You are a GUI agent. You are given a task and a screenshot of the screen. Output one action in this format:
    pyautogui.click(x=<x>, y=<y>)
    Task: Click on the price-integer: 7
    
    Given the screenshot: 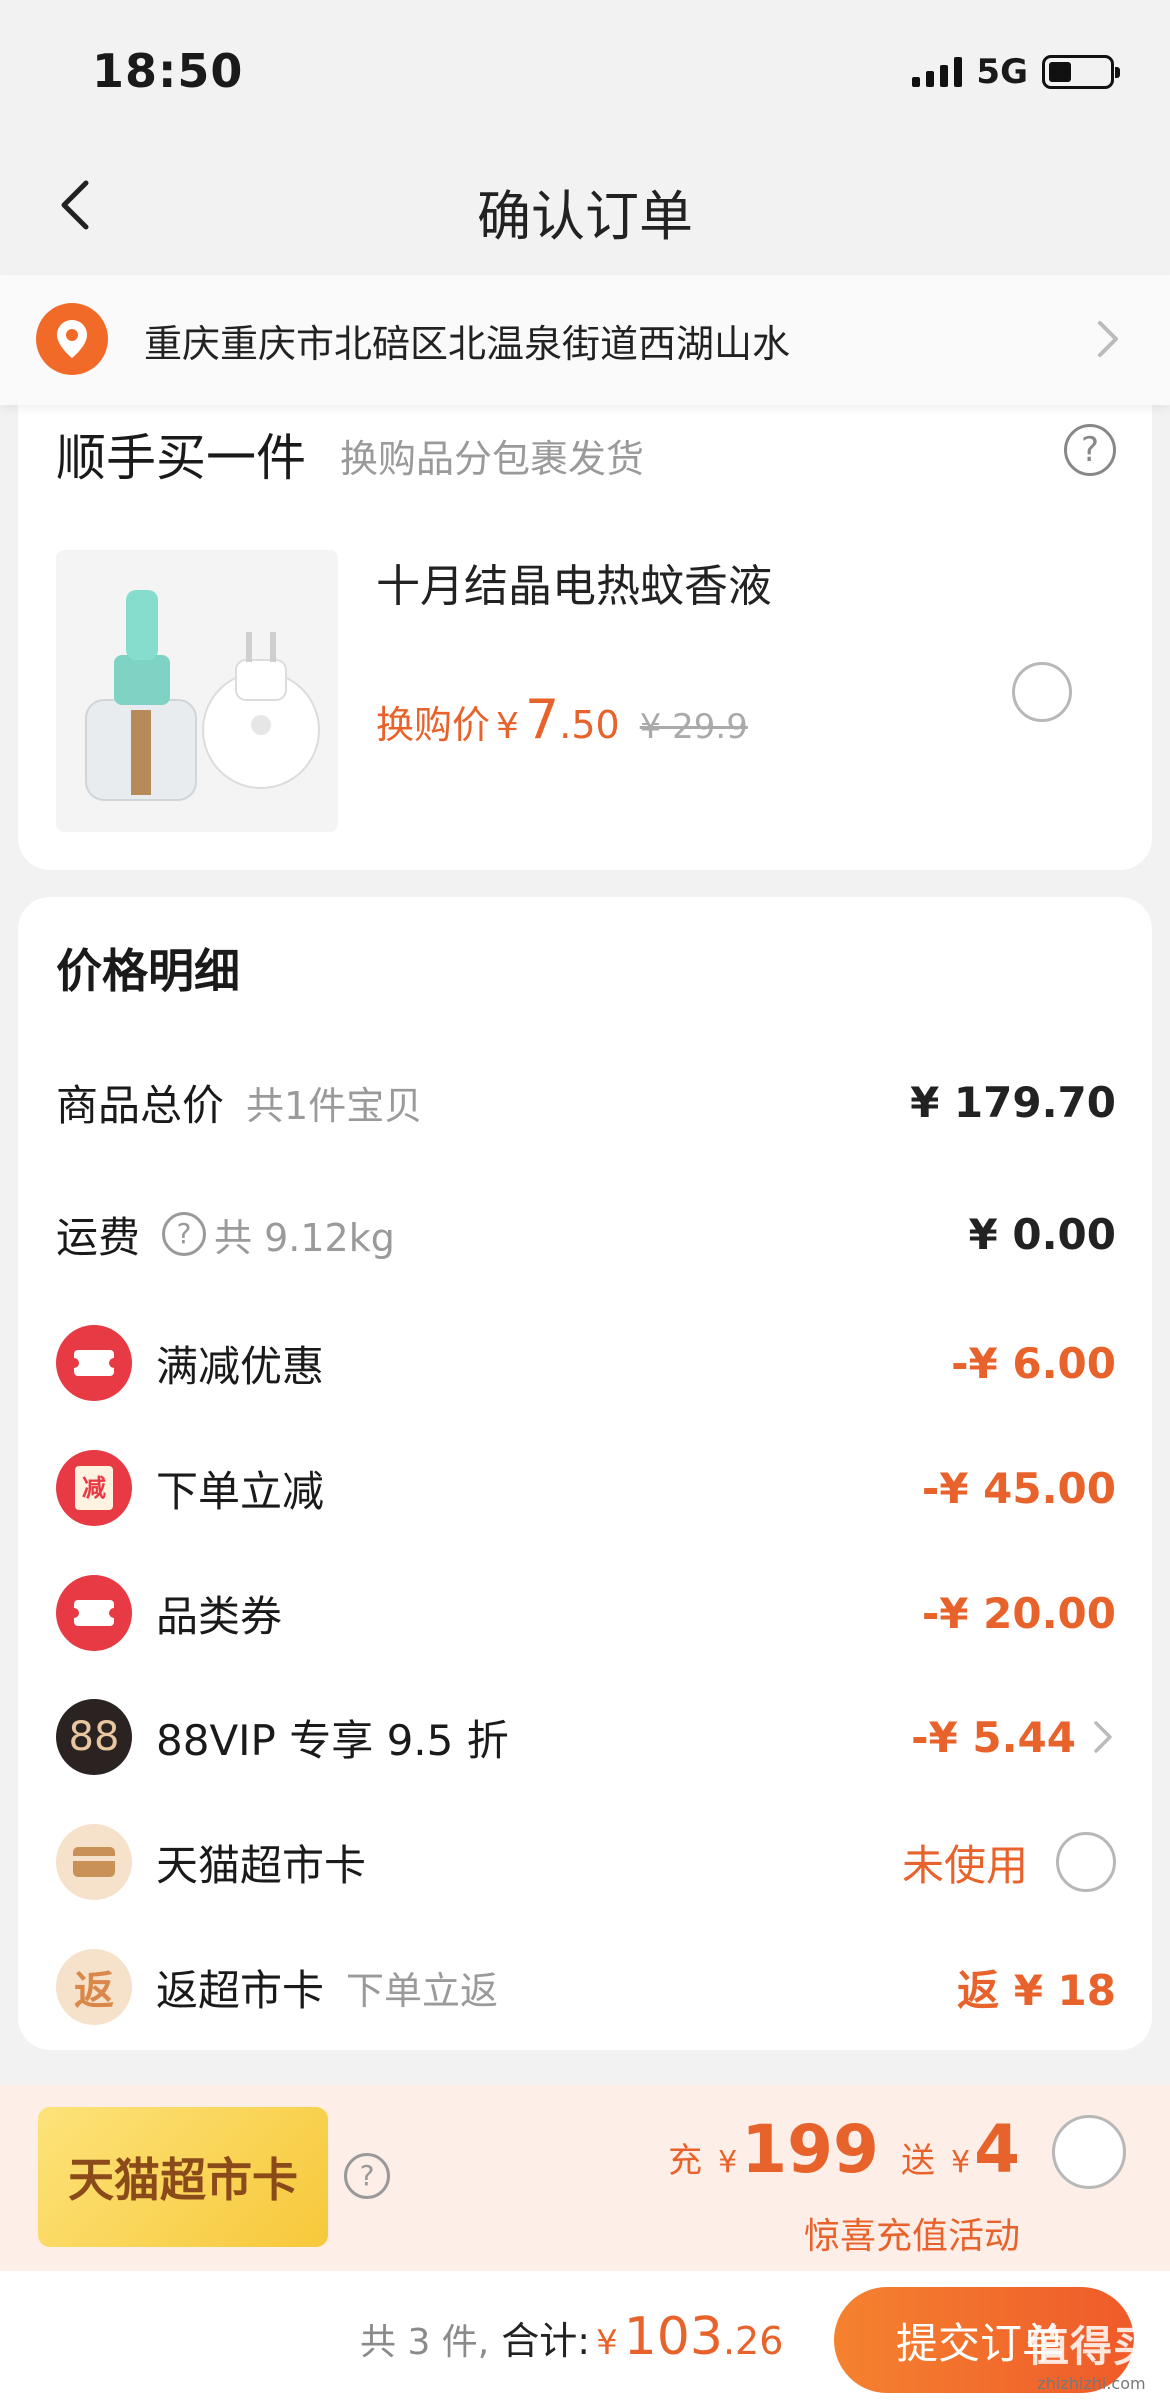 What is the action you would take?
    pyautogui.click(x=542, y=719)
    